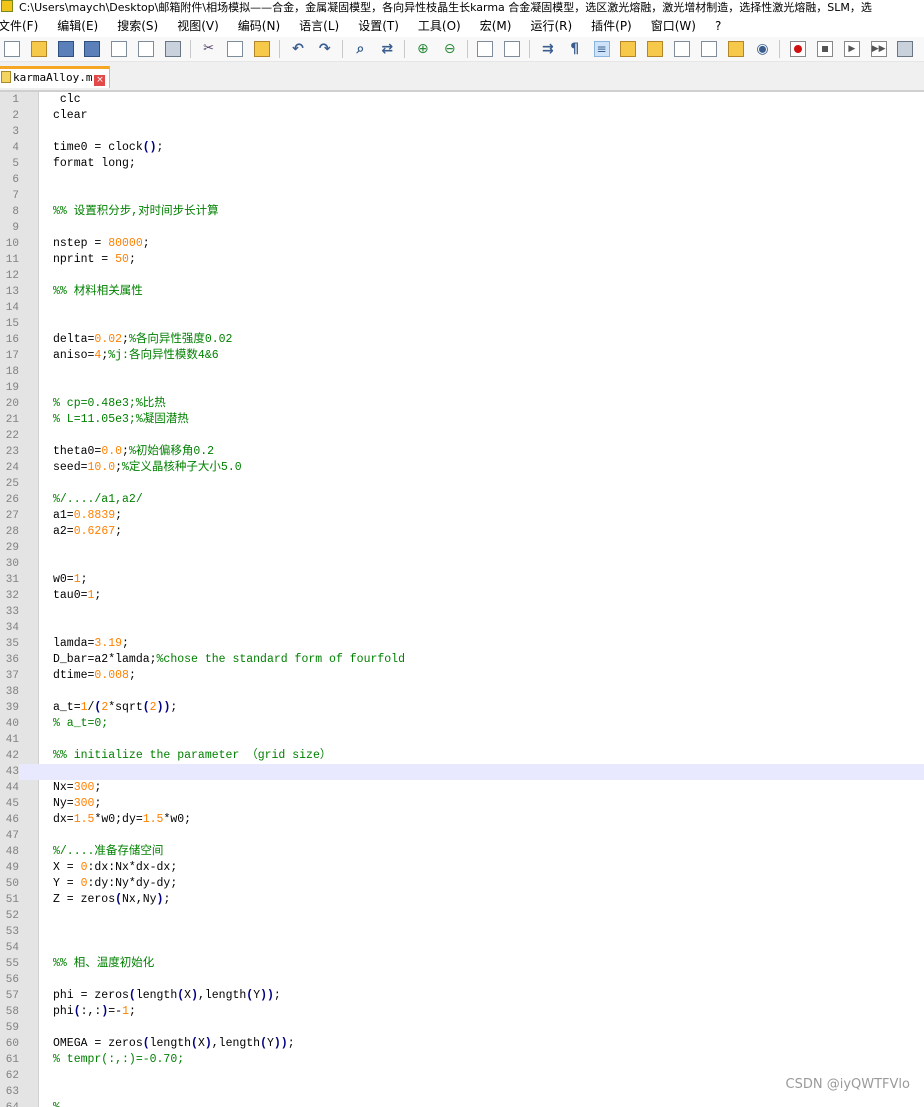 The width and height of the screenshot is (924, 1107). What do you see at coordinates (298, 49) in the screenshot?
I see `undo-icon: ↶` at bounding box center [298, 49].